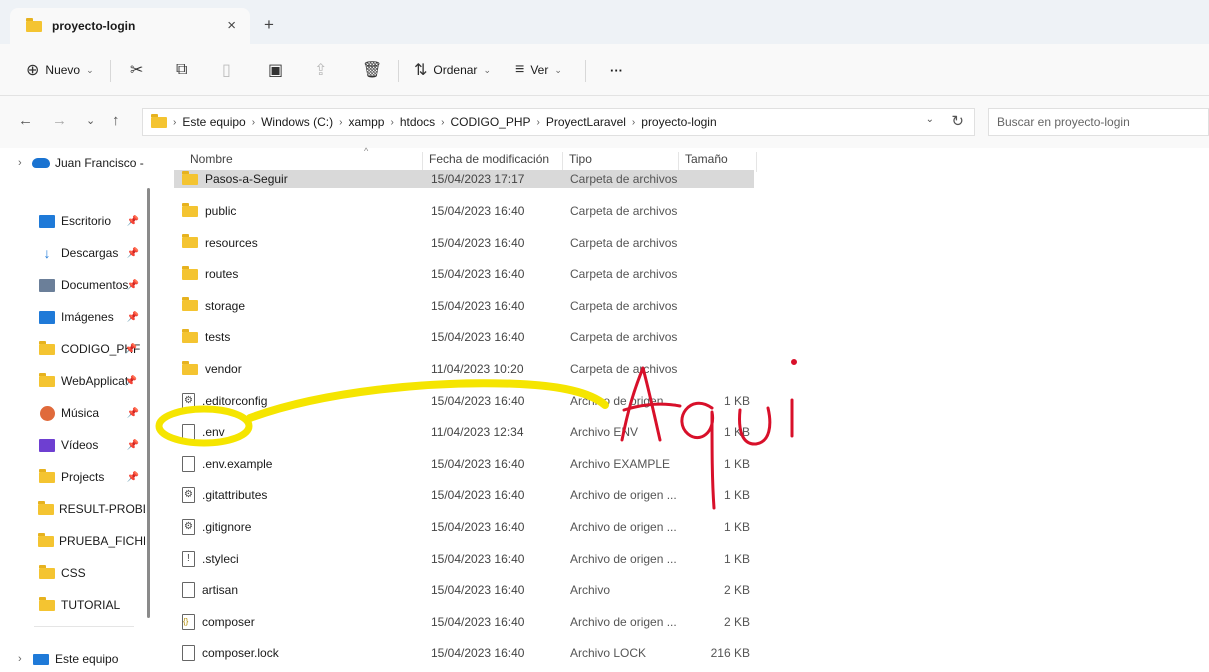 The height and width of the screenshot is (672, 1209). What do you see at coordinates (130, 26) in the screenshot?
I see `tab-proyecto-login: proyecto-login ×` at bounding box center [130, 26].